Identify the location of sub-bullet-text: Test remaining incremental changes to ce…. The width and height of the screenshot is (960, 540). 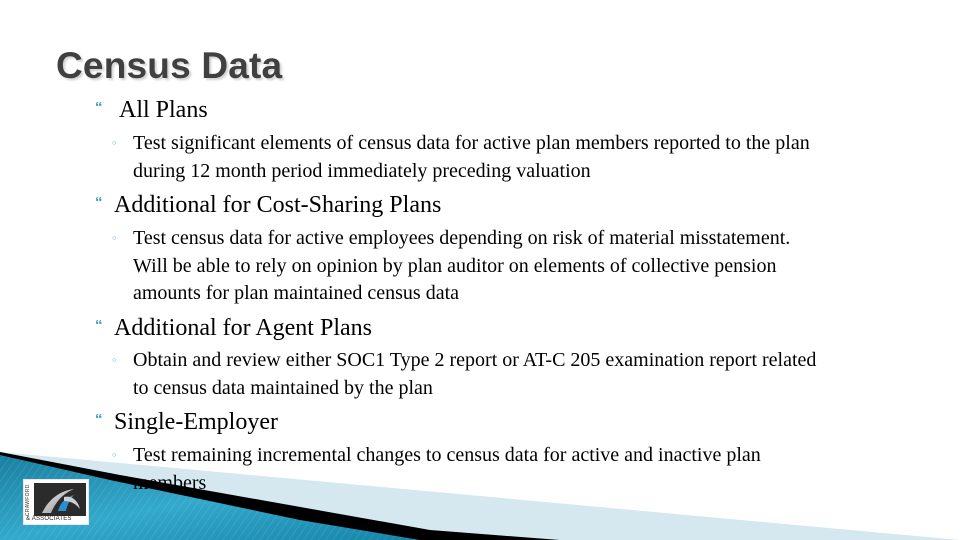
(447, 469).